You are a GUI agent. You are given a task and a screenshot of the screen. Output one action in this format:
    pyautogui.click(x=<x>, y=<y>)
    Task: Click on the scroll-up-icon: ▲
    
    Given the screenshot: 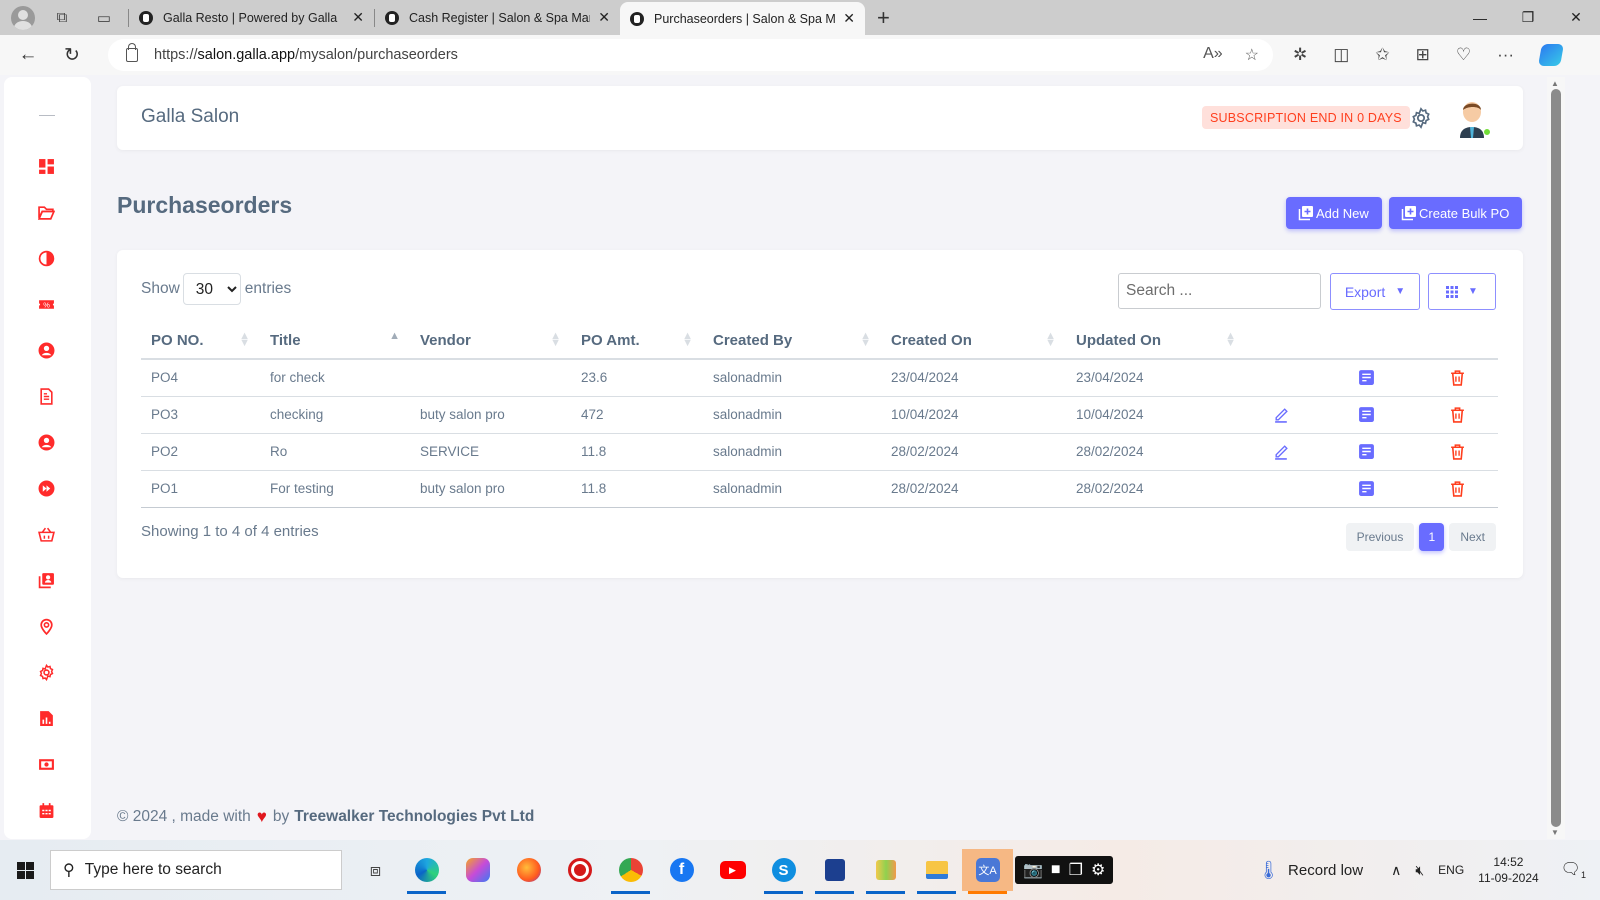 What is the action you would take?
    pyautogui.click(x=1555, y=83)
    